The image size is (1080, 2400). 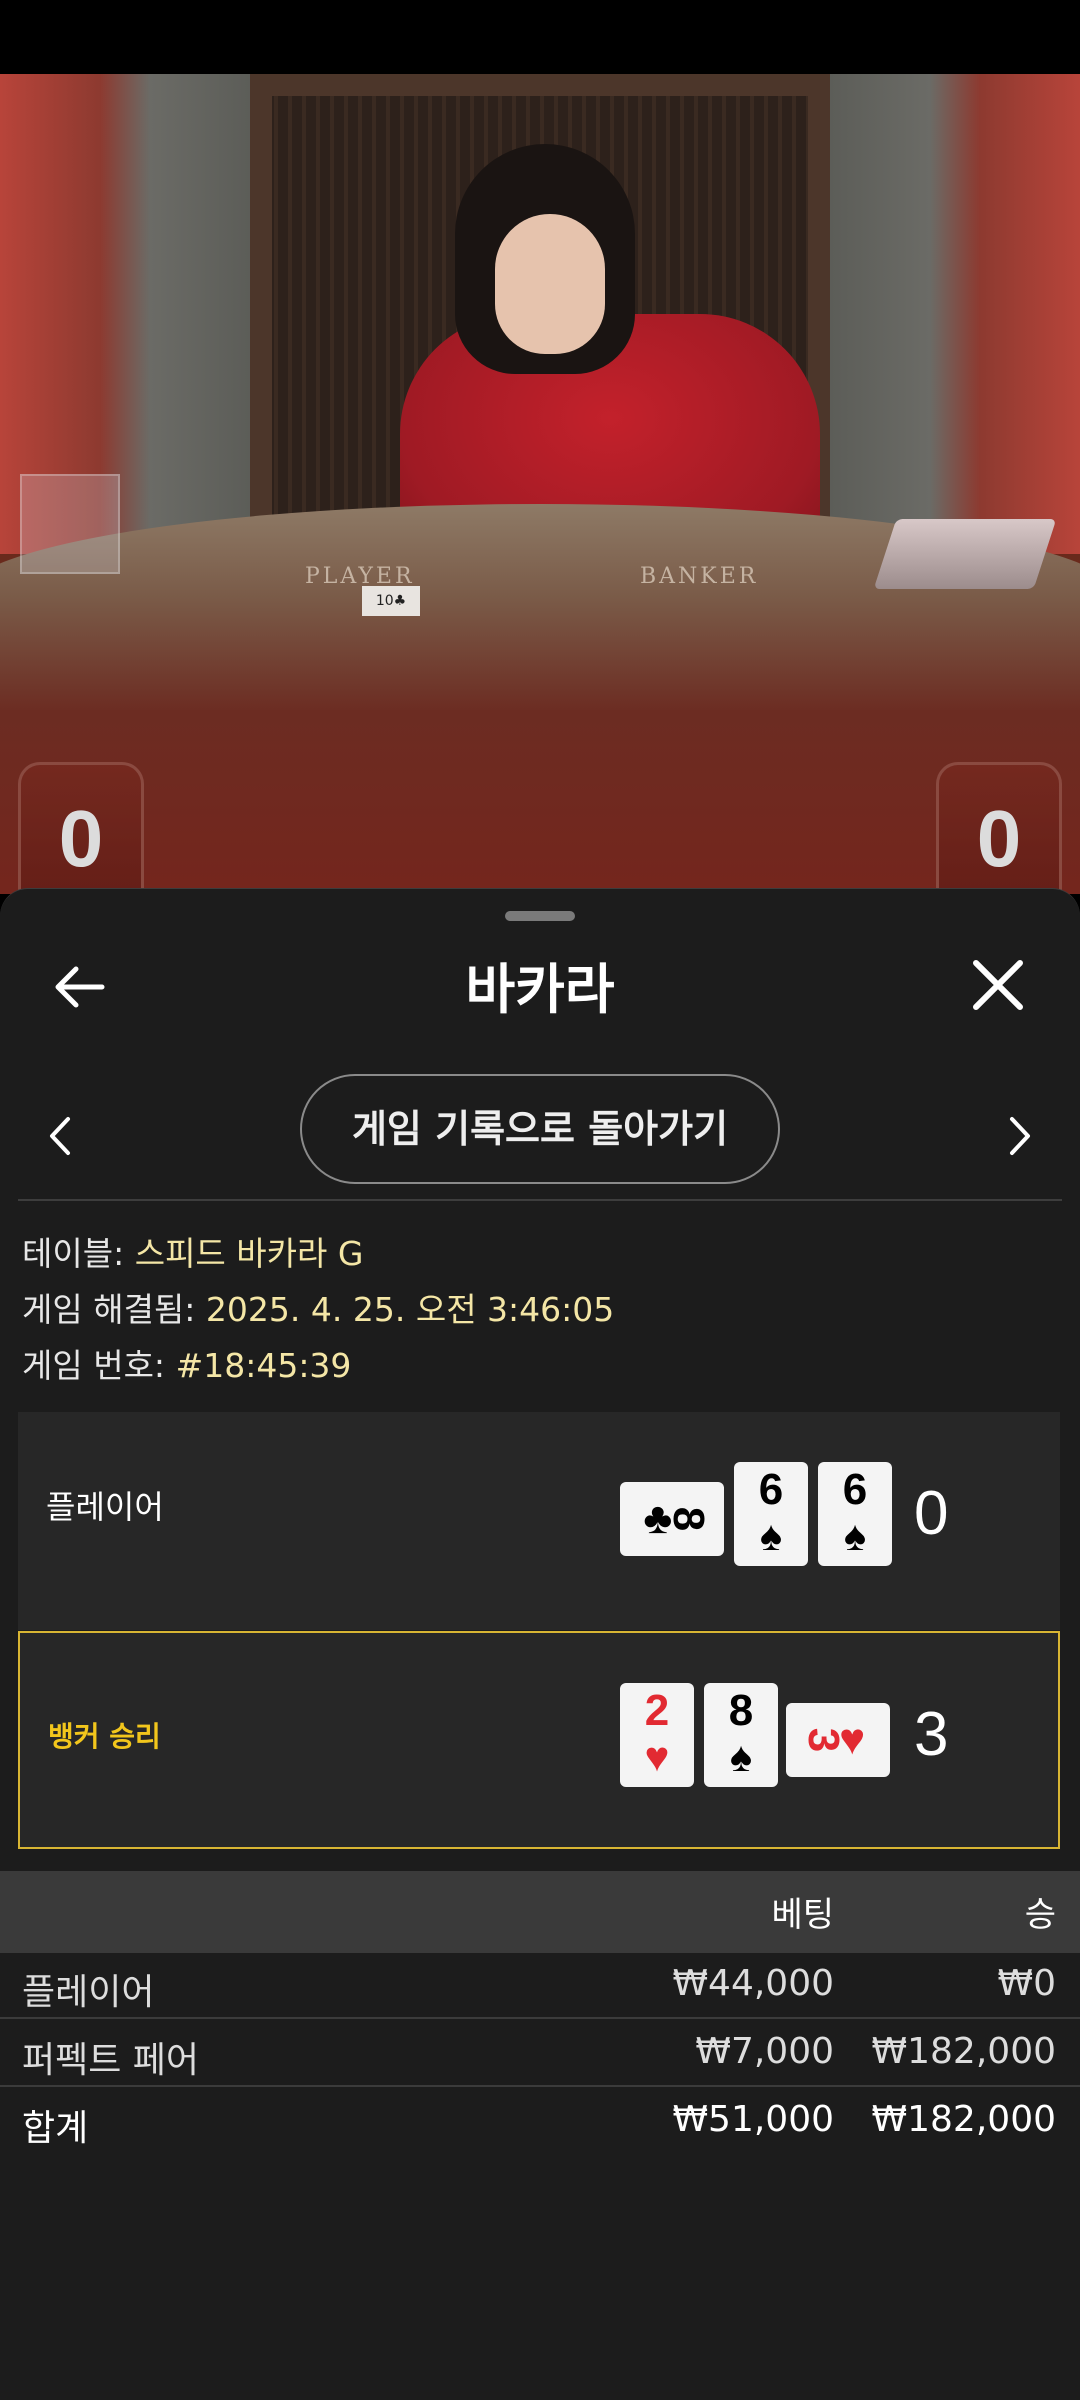 I want to click on bet-row-name: 플레이어, so click(x=88, y=1992).